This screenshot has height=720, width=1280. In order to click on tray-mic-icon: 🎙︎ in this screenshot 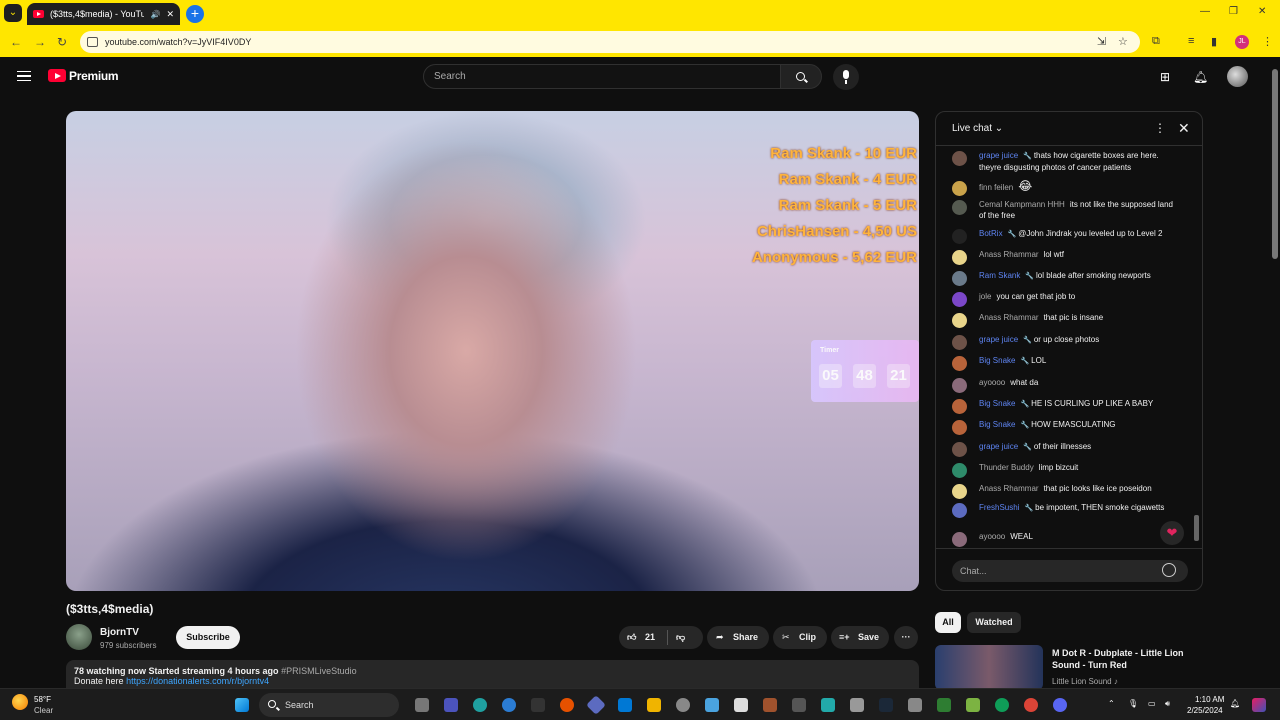, I will do `click(1133, 703)`.